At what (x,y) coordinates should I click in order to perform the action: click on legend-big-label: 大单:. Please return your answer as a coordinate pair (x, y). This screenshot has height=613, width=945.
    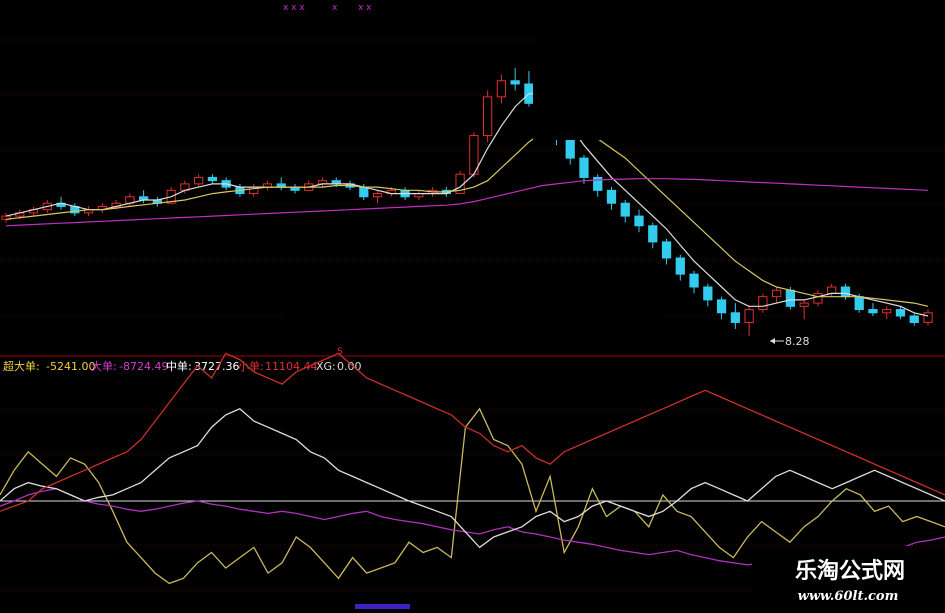
    Looking at the image, I should click on (104, 366).